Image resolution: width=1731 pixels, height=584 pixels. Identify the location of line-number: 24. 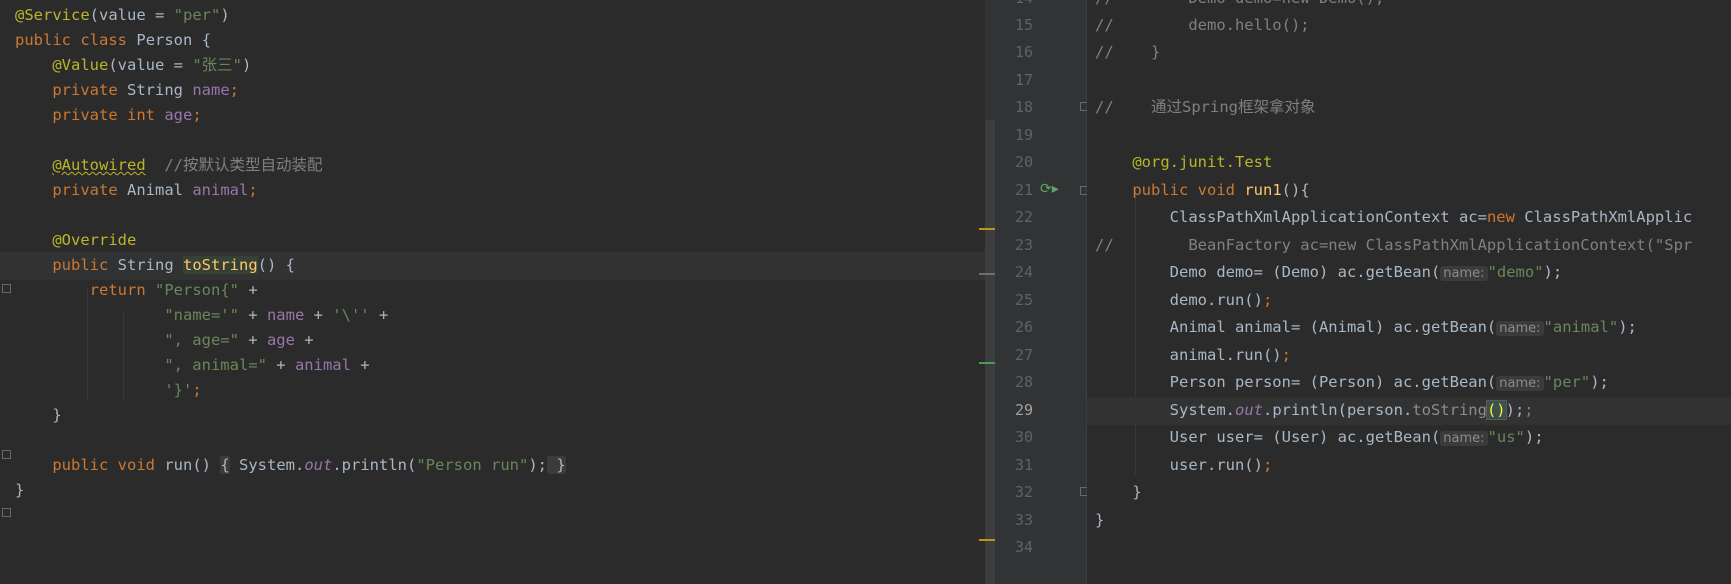
(1023, 272).